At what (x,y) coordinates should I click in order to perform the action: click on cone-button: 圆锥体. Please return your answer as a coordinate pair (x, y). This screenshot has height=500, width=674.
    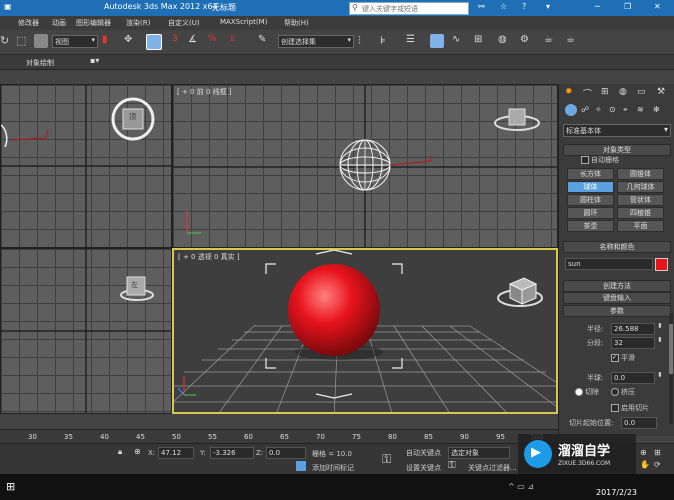
    Looking at the image, I should click on (640, 174).